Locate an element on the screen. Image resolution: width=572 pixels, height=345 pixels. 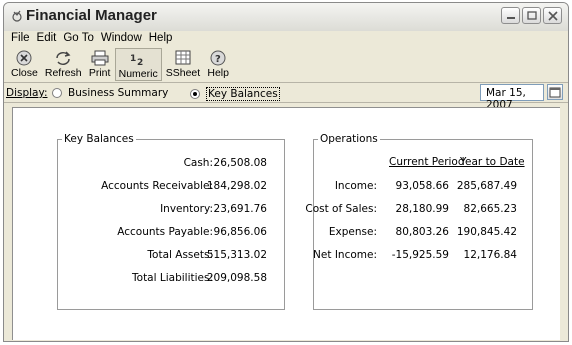
row-value: 184,298.02 is located at coordinates (236, 186).